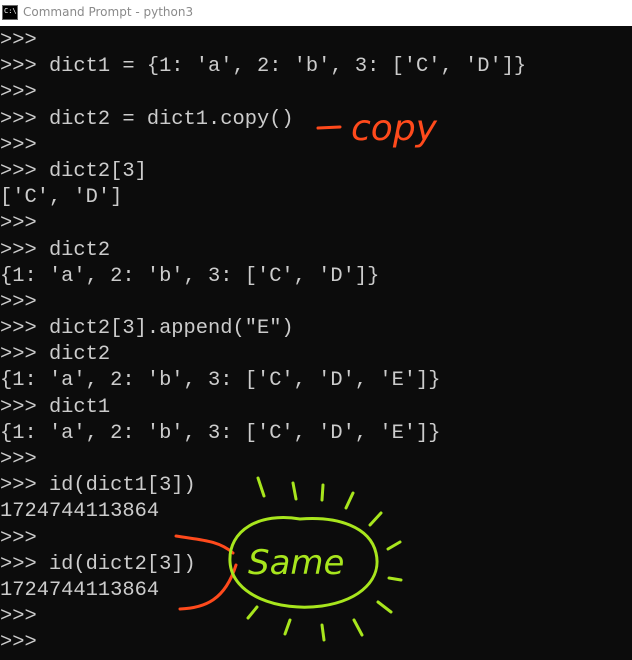  Describe the element at coordinates (98, 564) in the screenshot. I see `console-line: >>> id(dict2[3])` at that location.